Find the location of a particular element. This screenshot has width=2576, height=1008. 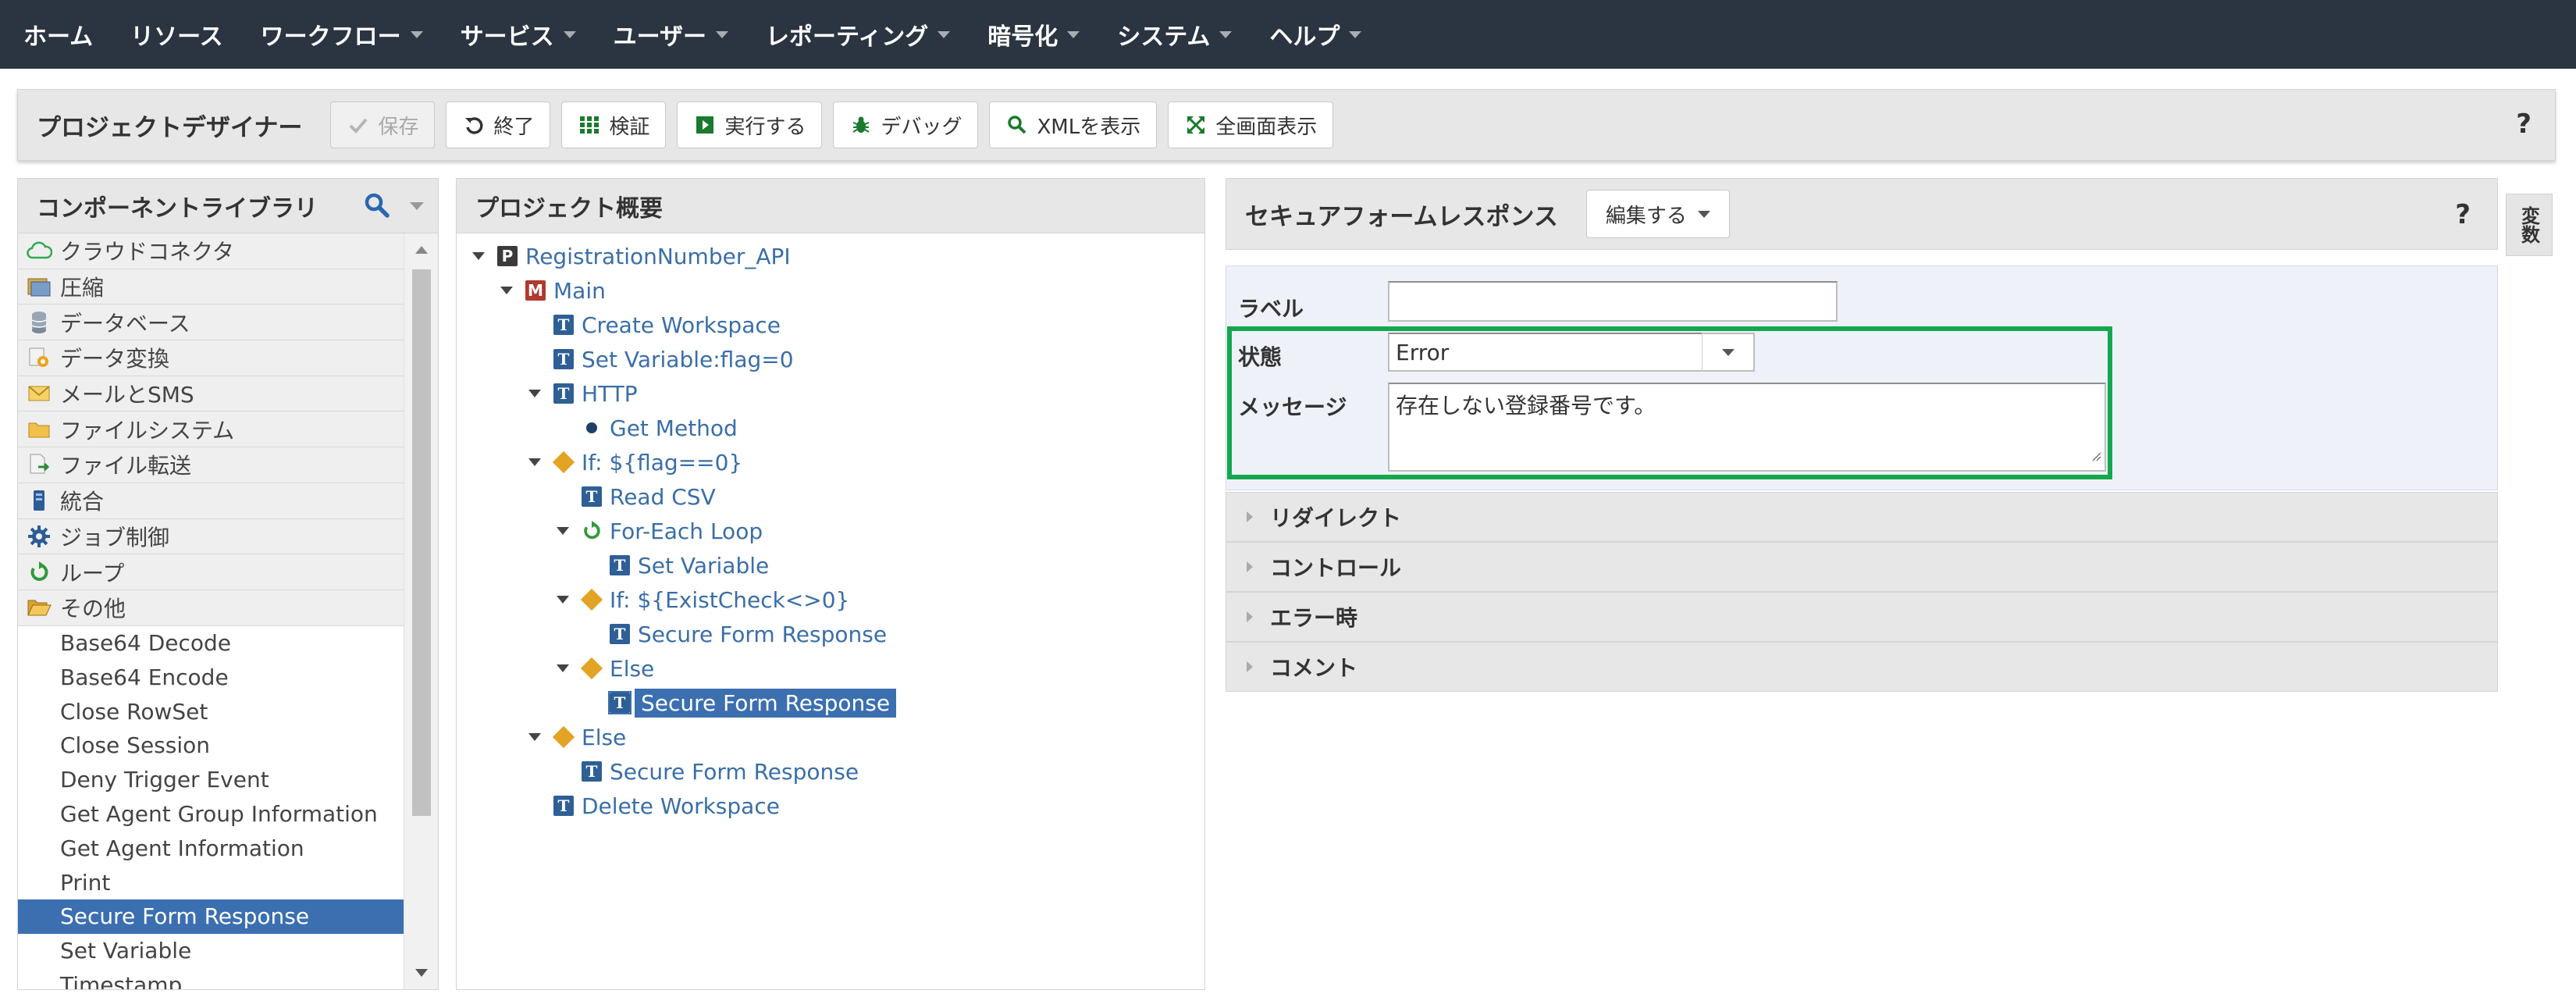

run-button-label: 実行する is located at coordinates (765, 127).